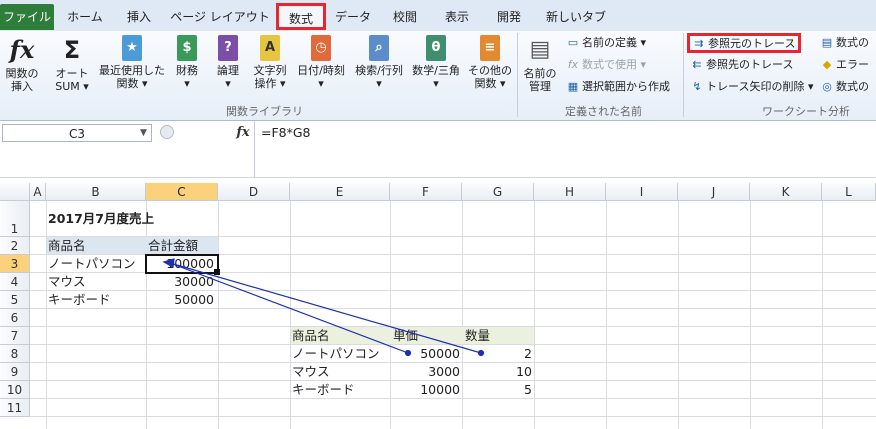 Image resolution: width=876 pixels, height=429 pixels. I want to click on function-library-group-label: 関数ライブラリ, so click(264, 111).